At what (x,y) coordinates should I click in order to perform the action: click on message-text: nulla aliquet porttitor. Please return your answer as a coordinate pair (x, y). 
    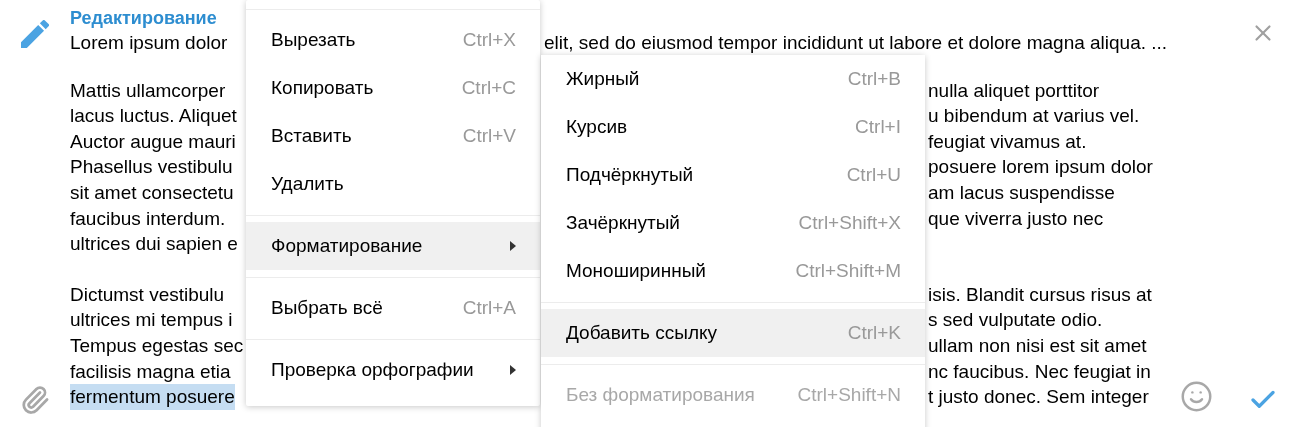
    Looking at the image, I should click on (1014, 90).